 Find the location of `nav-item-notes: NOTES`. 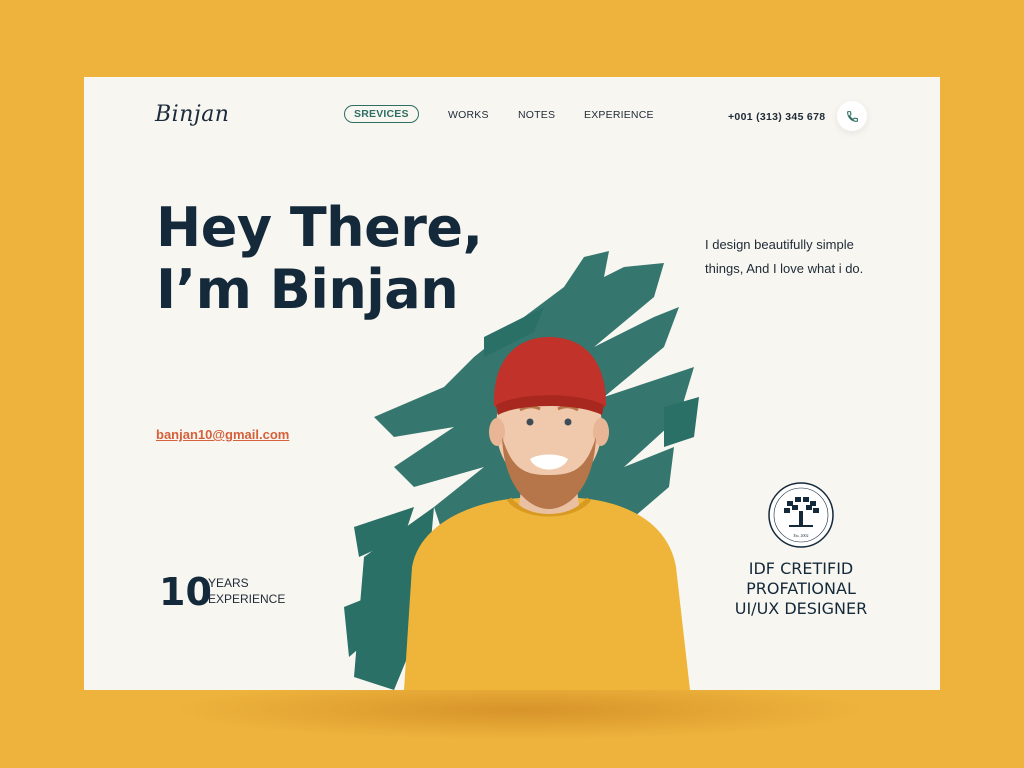

nav-item-notes: NOTES is located at coordinates (536, 115).